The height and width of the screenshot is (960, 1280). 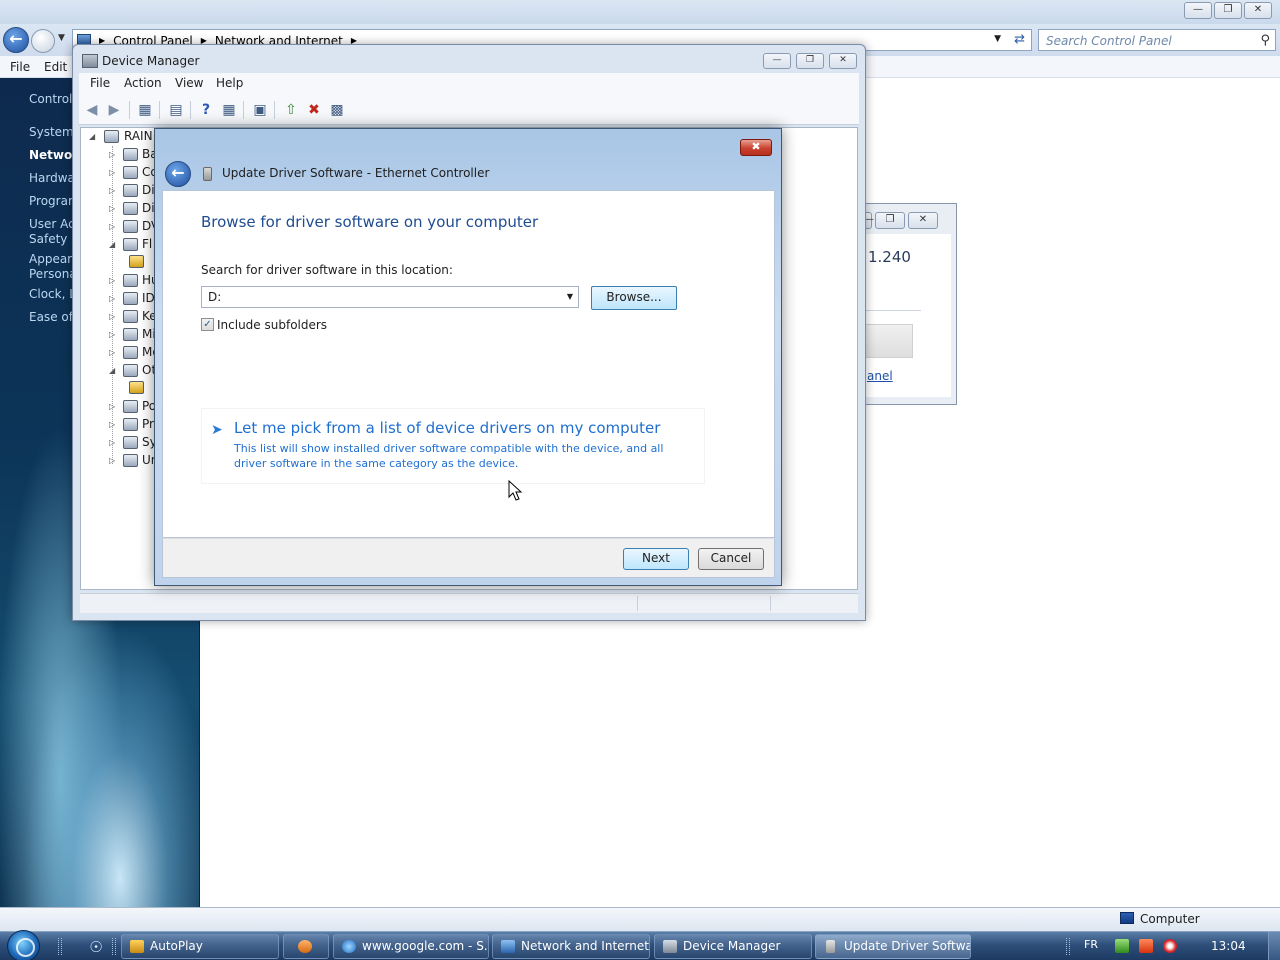 What do you see at coordinates (176, 110) in the screenshot?
I see `properties-icon: ▤` at bounding box center [176, 110].